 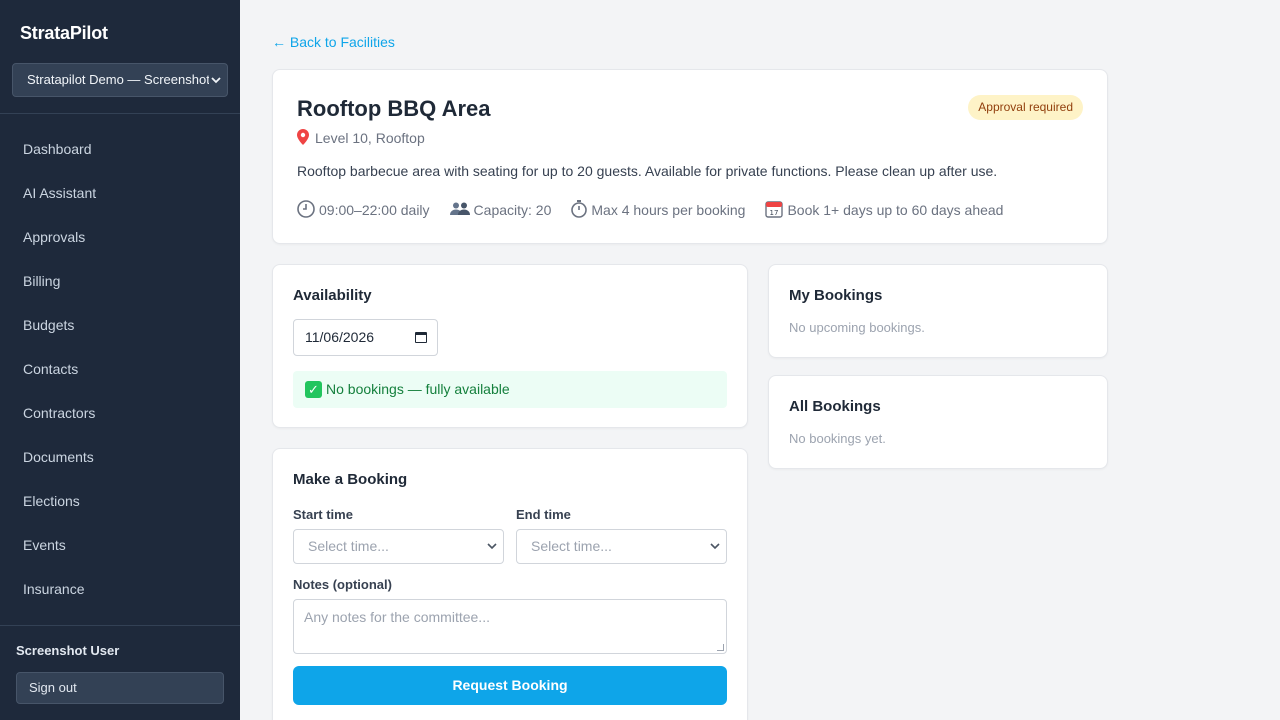 I want to click on sidebar-item-insurance: Insurance, so click(x=120, y=589).